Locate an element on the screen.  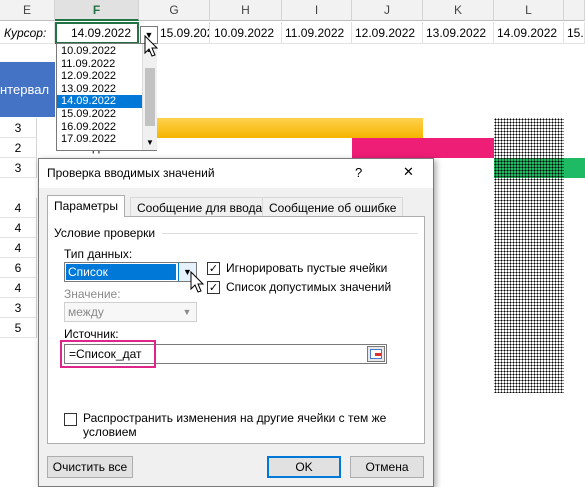
close-icon: ✕ is located at coordinates (408, 172).